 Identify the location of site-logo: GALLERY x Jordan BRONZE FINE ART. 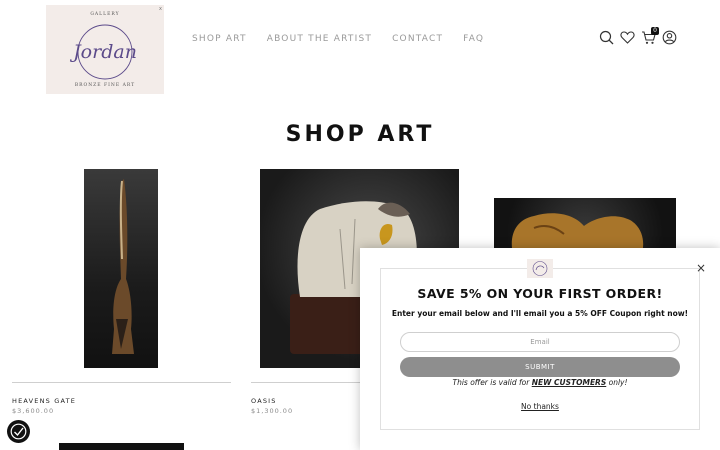
(105, 49).